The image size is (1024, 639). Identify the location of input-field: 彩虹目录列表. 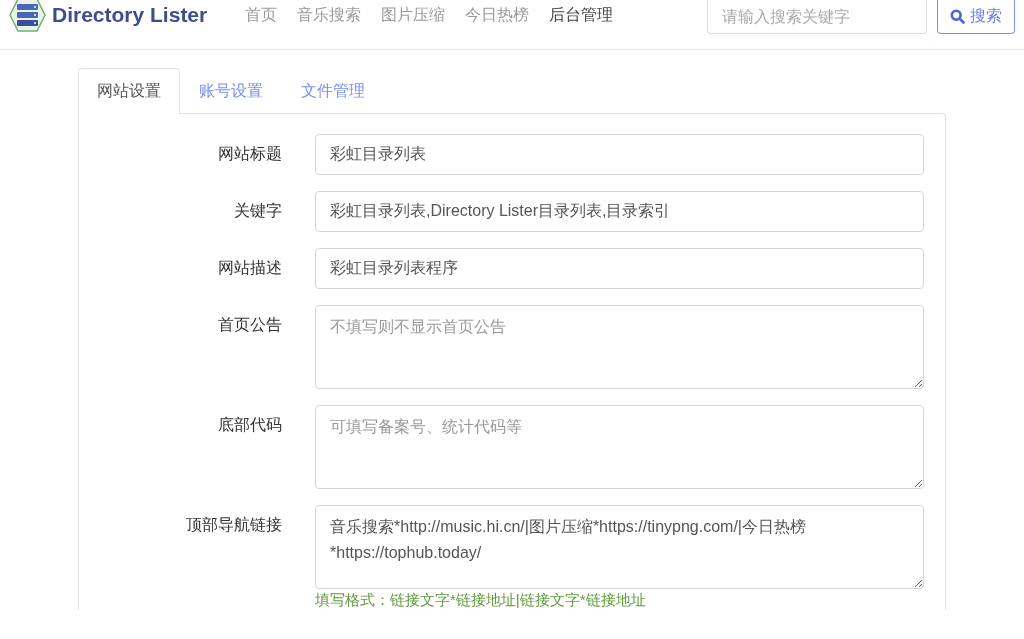
(619, 154).